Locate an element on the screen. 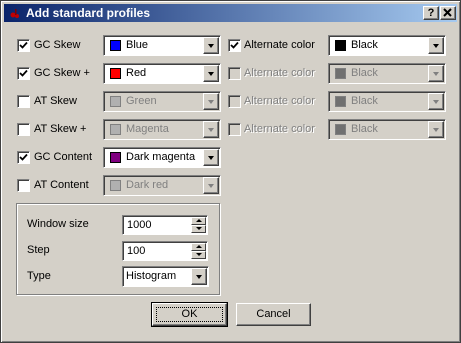 This screenshot has width=461, height=343. gc-skew-label: GC Skew is located at coordinates (57, 45).